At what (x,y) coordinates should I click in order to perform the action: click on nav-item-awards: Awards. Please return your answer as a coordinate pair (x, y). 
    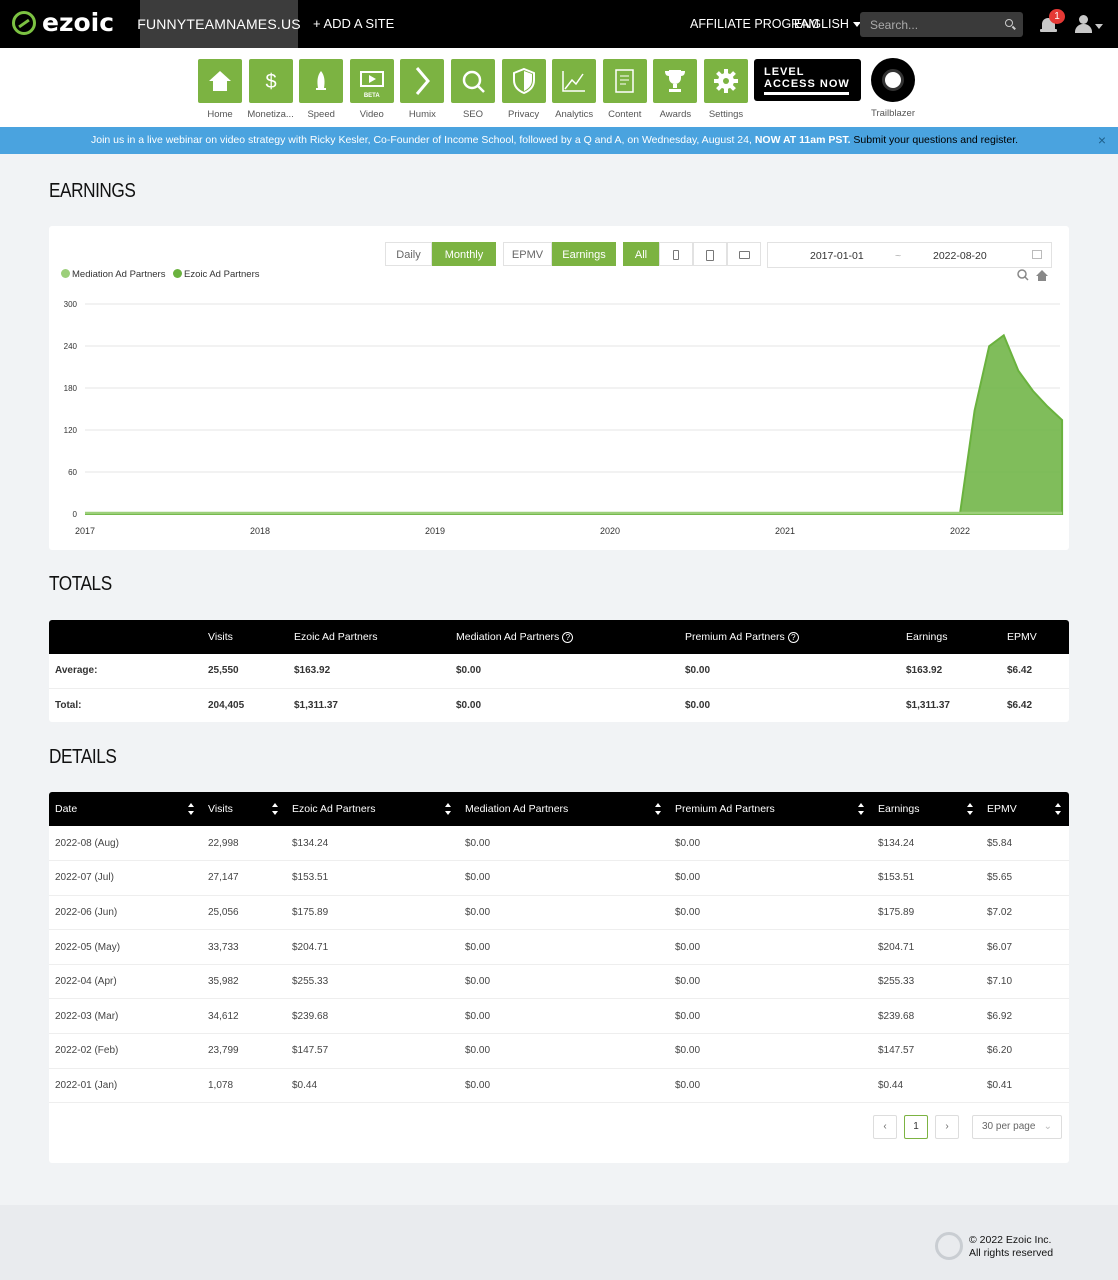
    Looking at the image, I should click on (675, 89).